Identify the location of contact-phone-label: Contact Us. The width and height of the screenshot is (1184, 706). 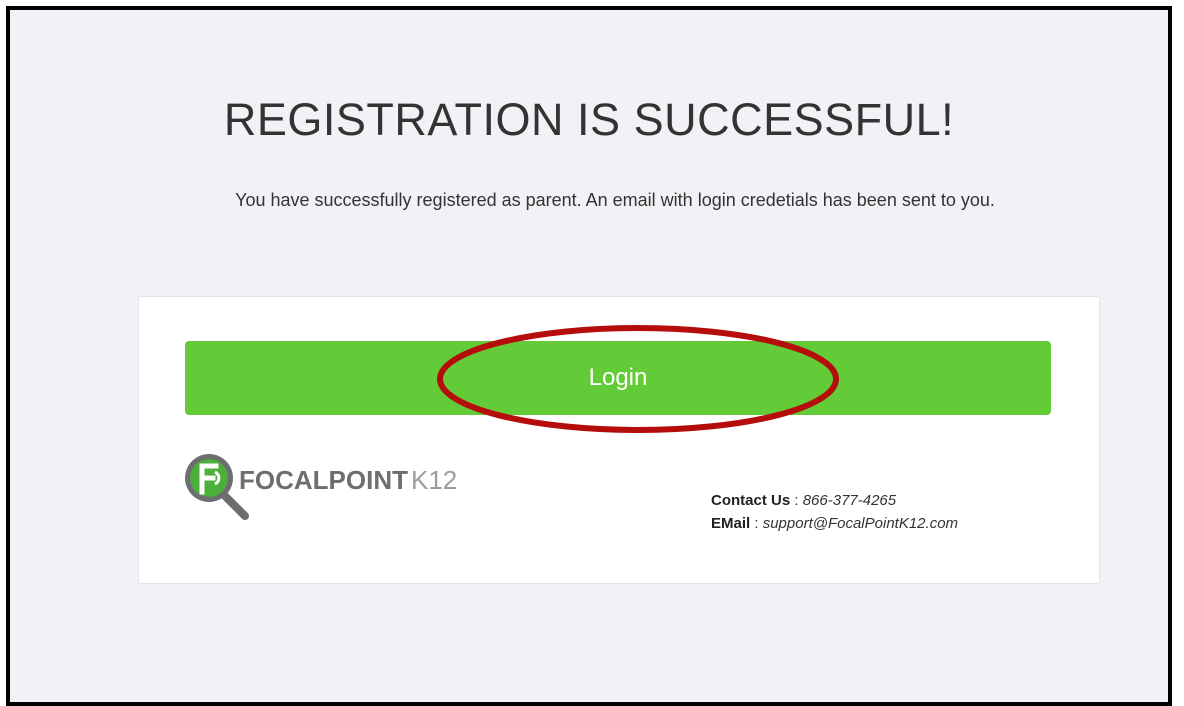
(751, 500).